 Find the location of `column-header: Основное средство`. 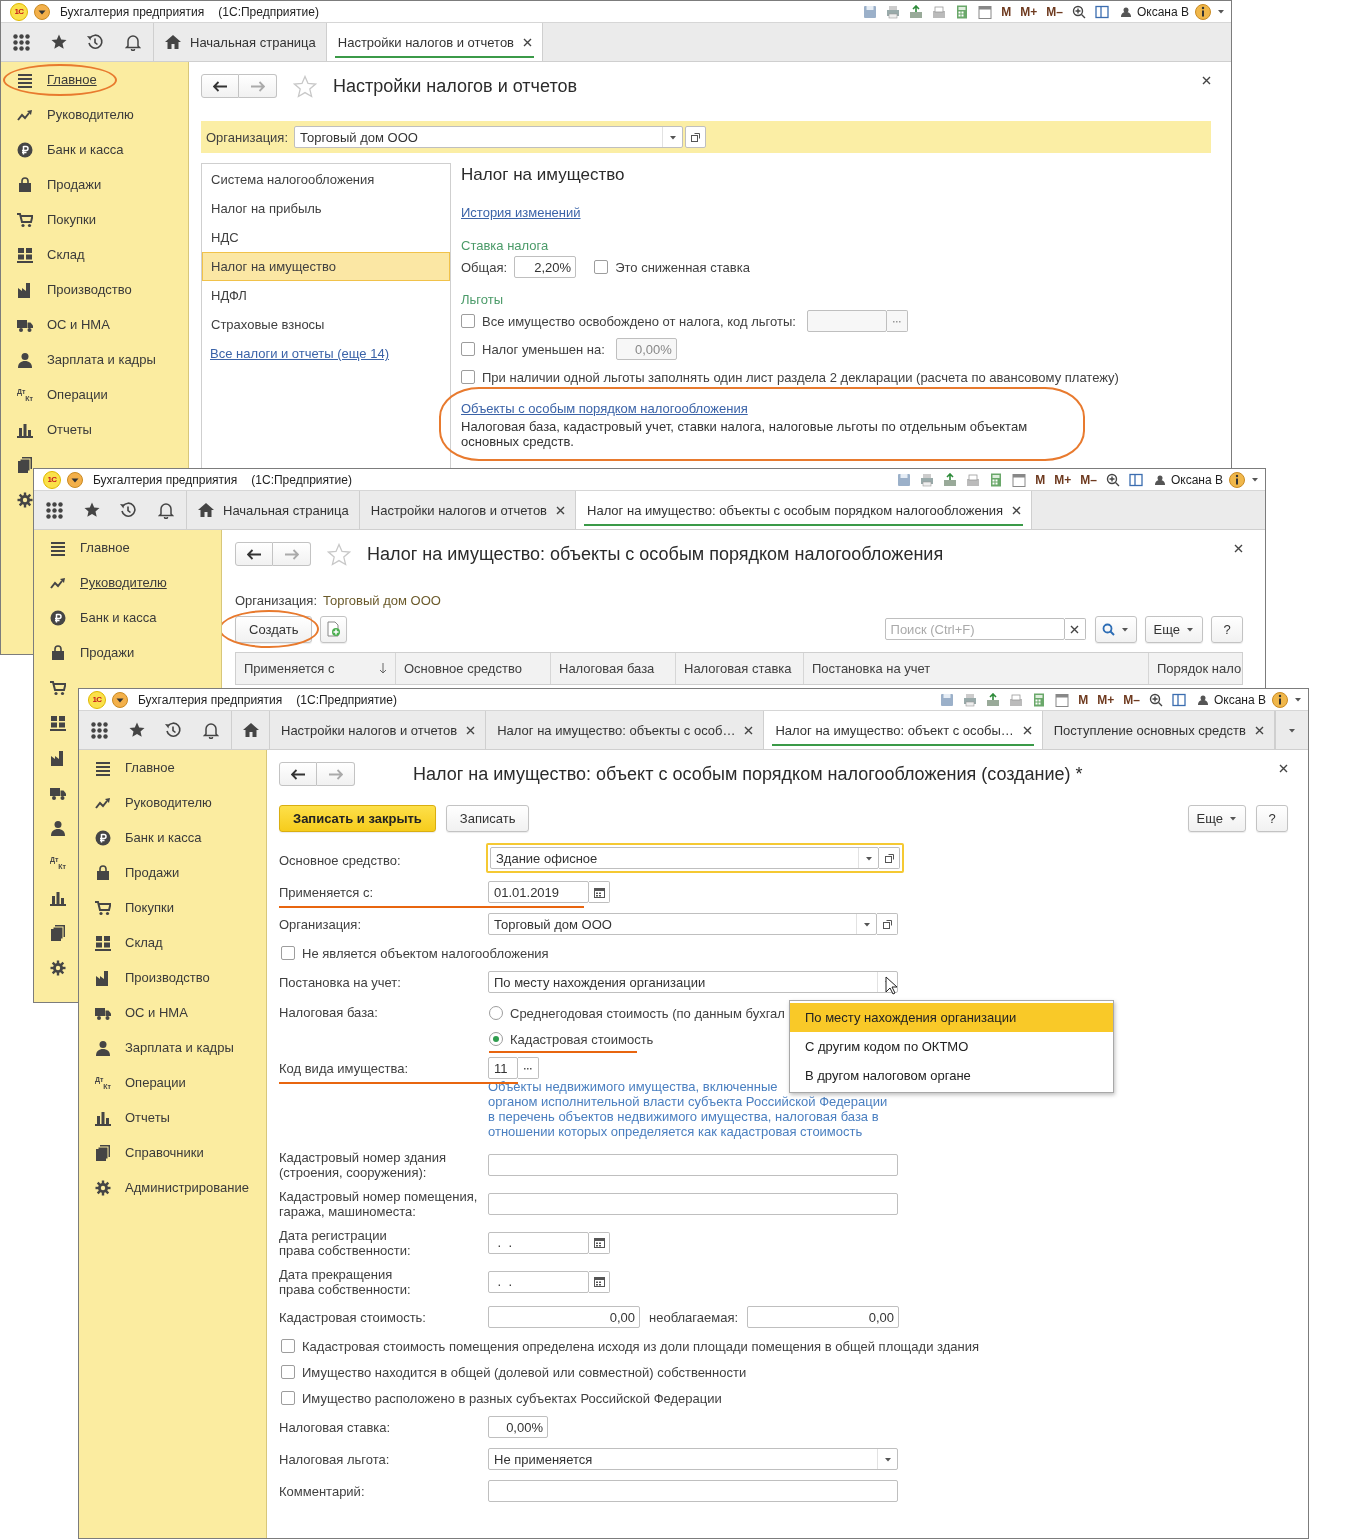

column-header: Основное средство is located at coordinates (473, 668).